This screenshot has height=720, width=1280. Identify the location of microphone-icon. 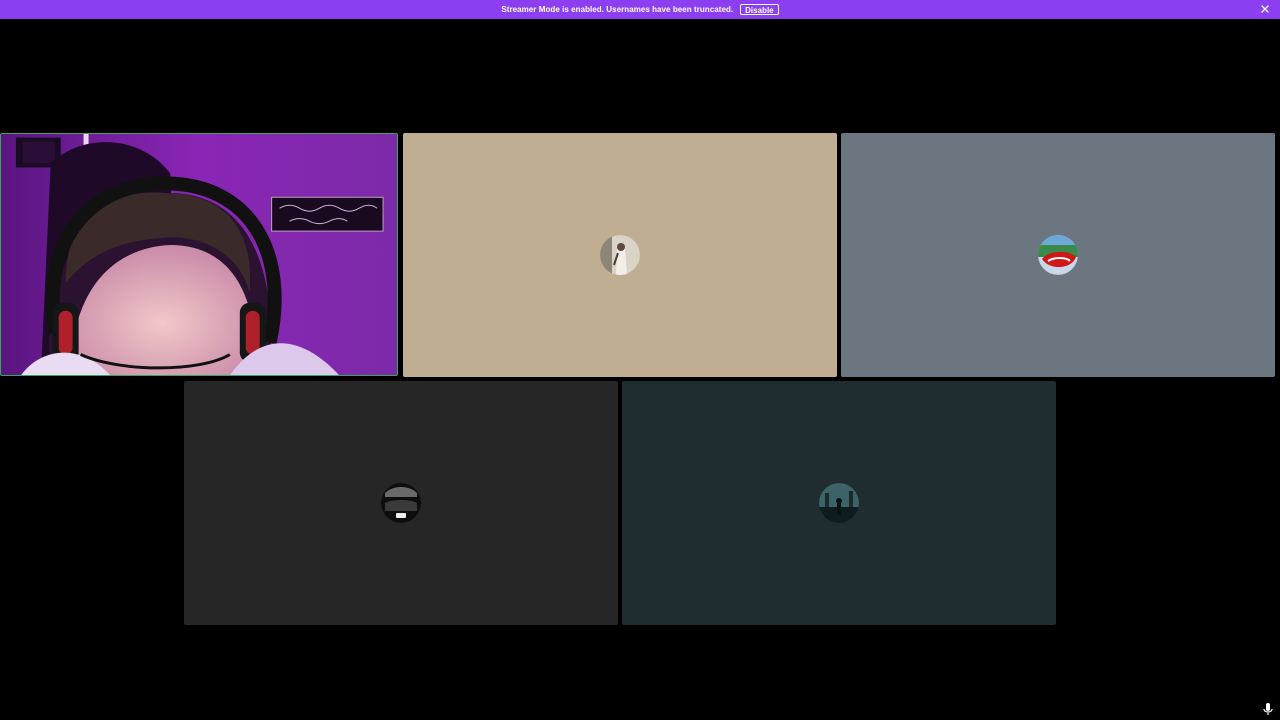
(1268, 709).